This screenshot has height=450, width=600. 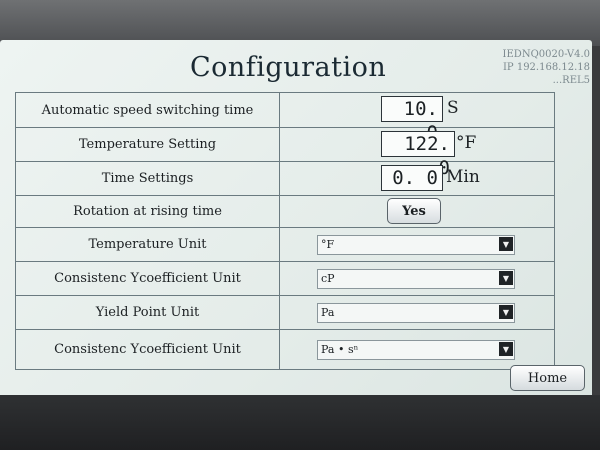 What do you see at coordinates (148, 211) in the screenshot?
I see `row-label: Rotation at rising time` at bounding box center [148, 211].